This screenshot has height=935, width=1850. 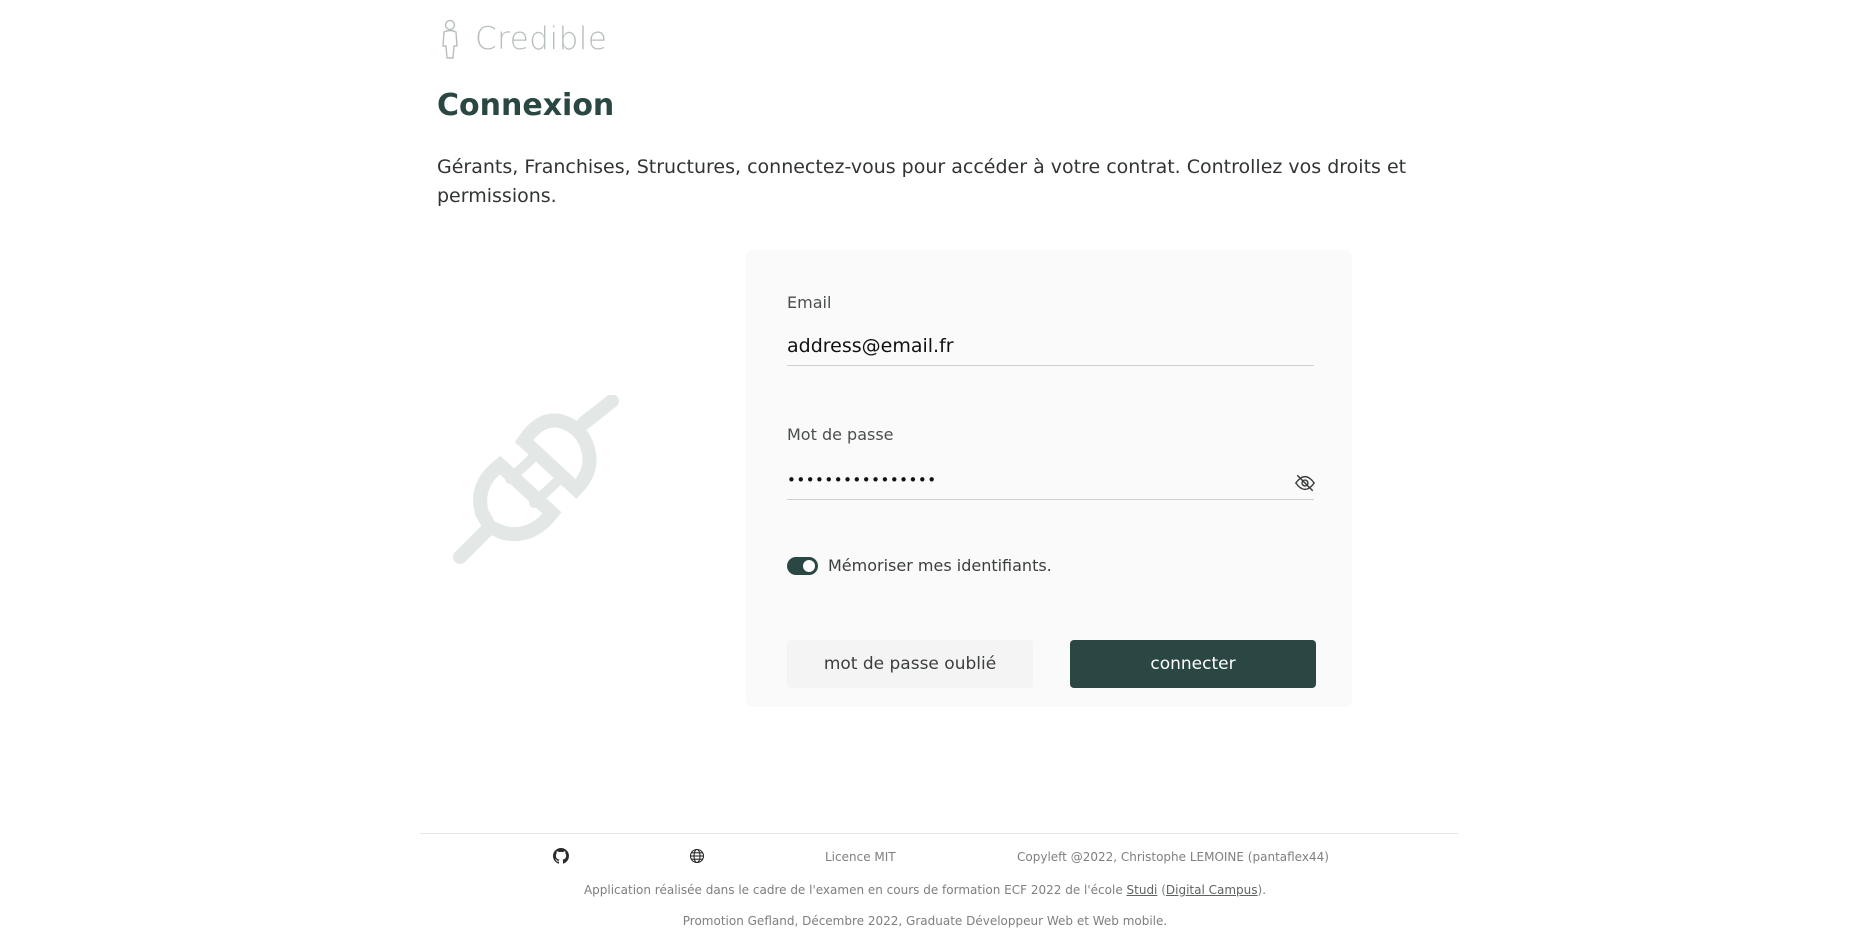 I want to click on remember-row: Mémoriser mes identifiants., so click(x=919, y=565).